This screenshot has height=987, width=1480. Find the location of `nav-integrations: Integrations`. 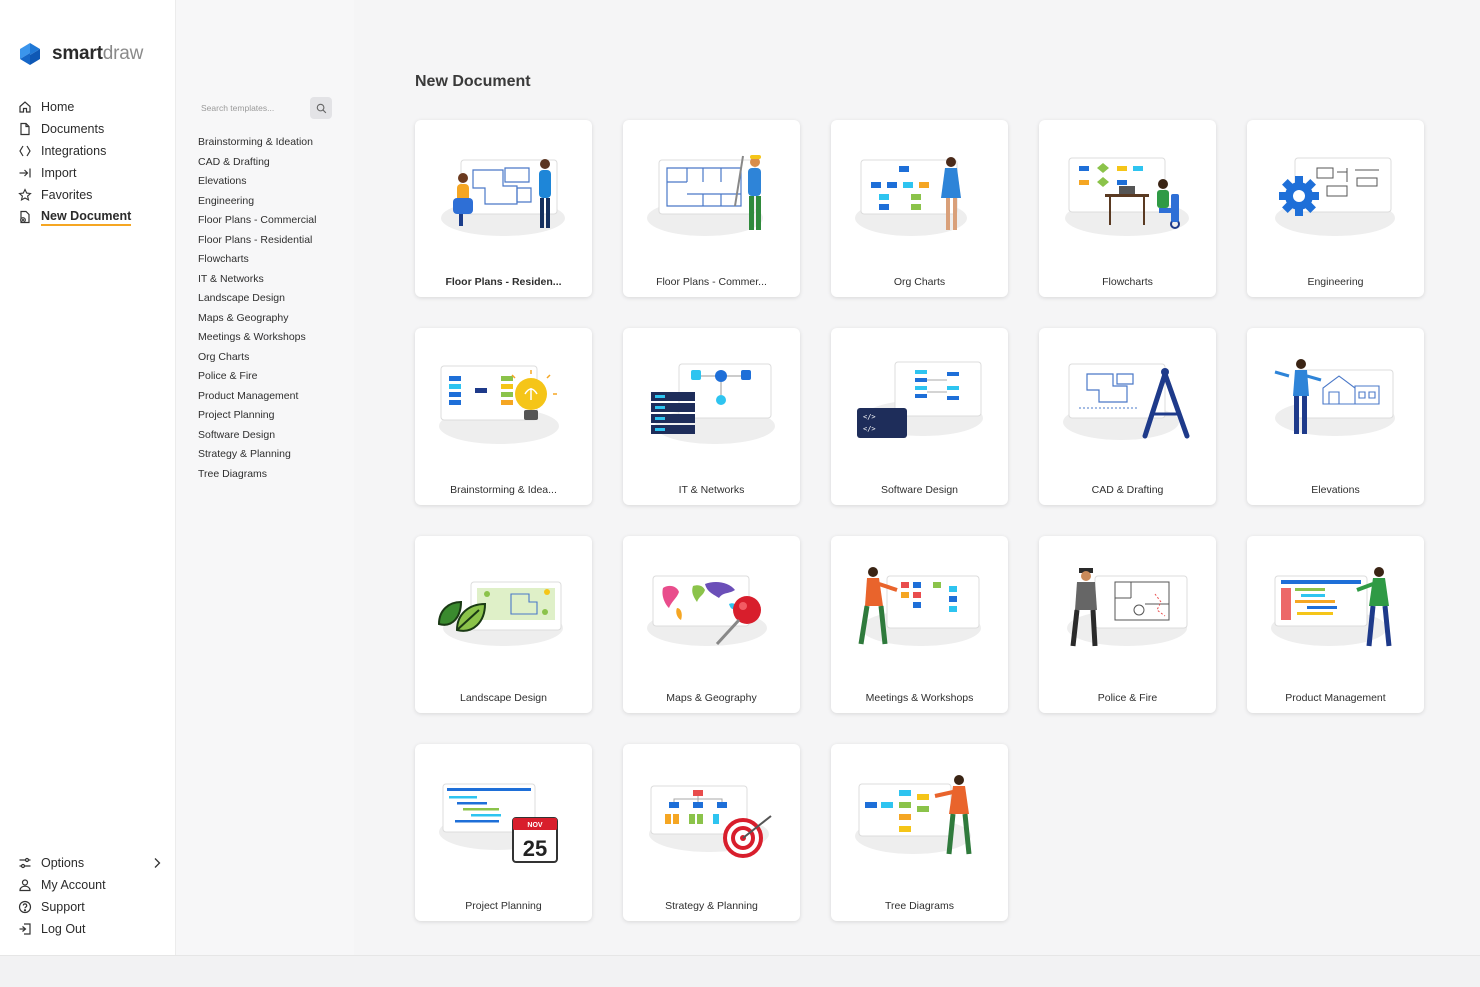

nav-integrations: Integrations is located at coordinates (74, 151).